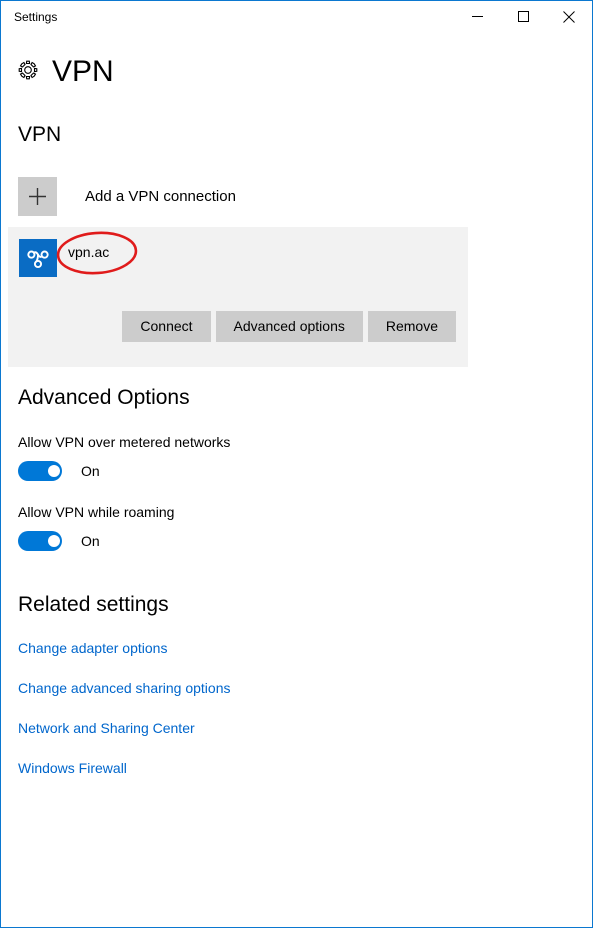 The width and height of the screenshot is (593, 928). I want to click on vpn-connection-actions: Connect Advanced options Remove, so click(232, 326).